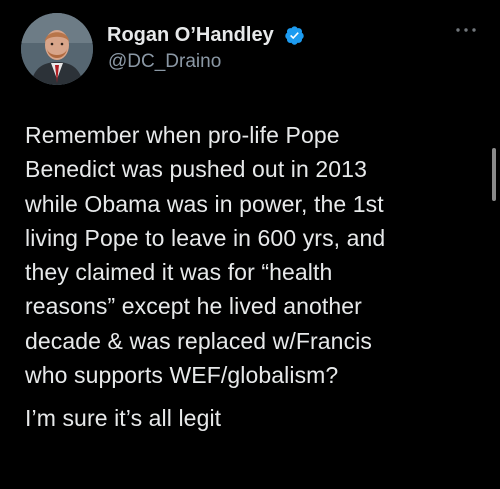 The height and width of the screenshot is (489, 500). I want to click on tweet-text-line: Benedict was pushed out in 2013, so click(196, 169).